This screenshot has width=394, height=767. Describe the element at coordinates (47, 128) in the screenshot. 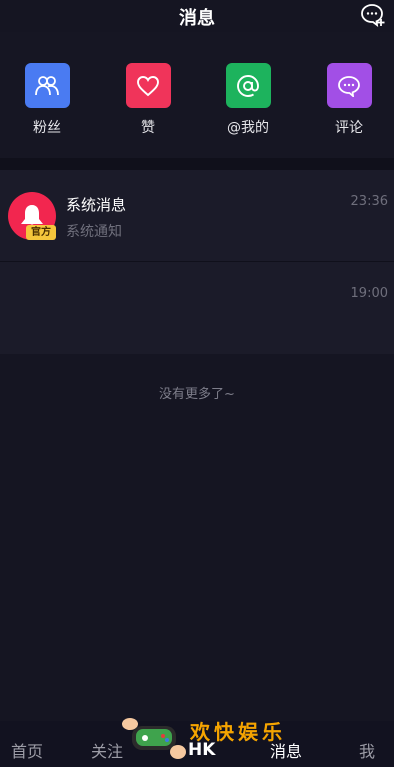

I see `quick-action-label: 粉丝` at that location.